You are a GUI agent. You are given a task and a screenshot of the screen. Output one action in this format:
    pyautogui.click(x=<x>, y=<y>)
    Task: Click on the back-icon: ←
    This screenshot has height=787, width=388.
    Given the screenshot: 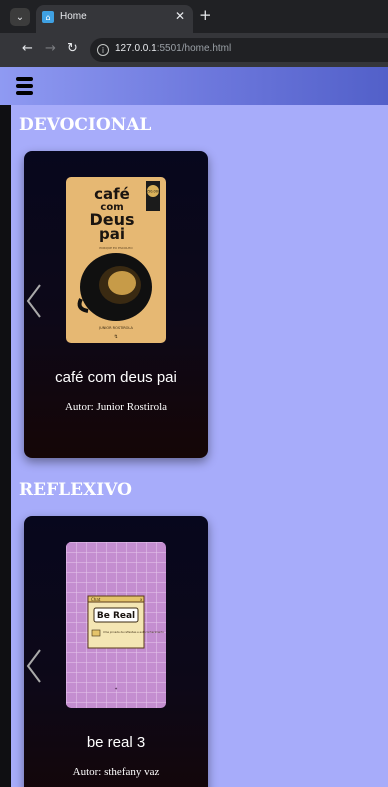 What is the action you would take?
    pyautogui.click(x=27, y=48)
    